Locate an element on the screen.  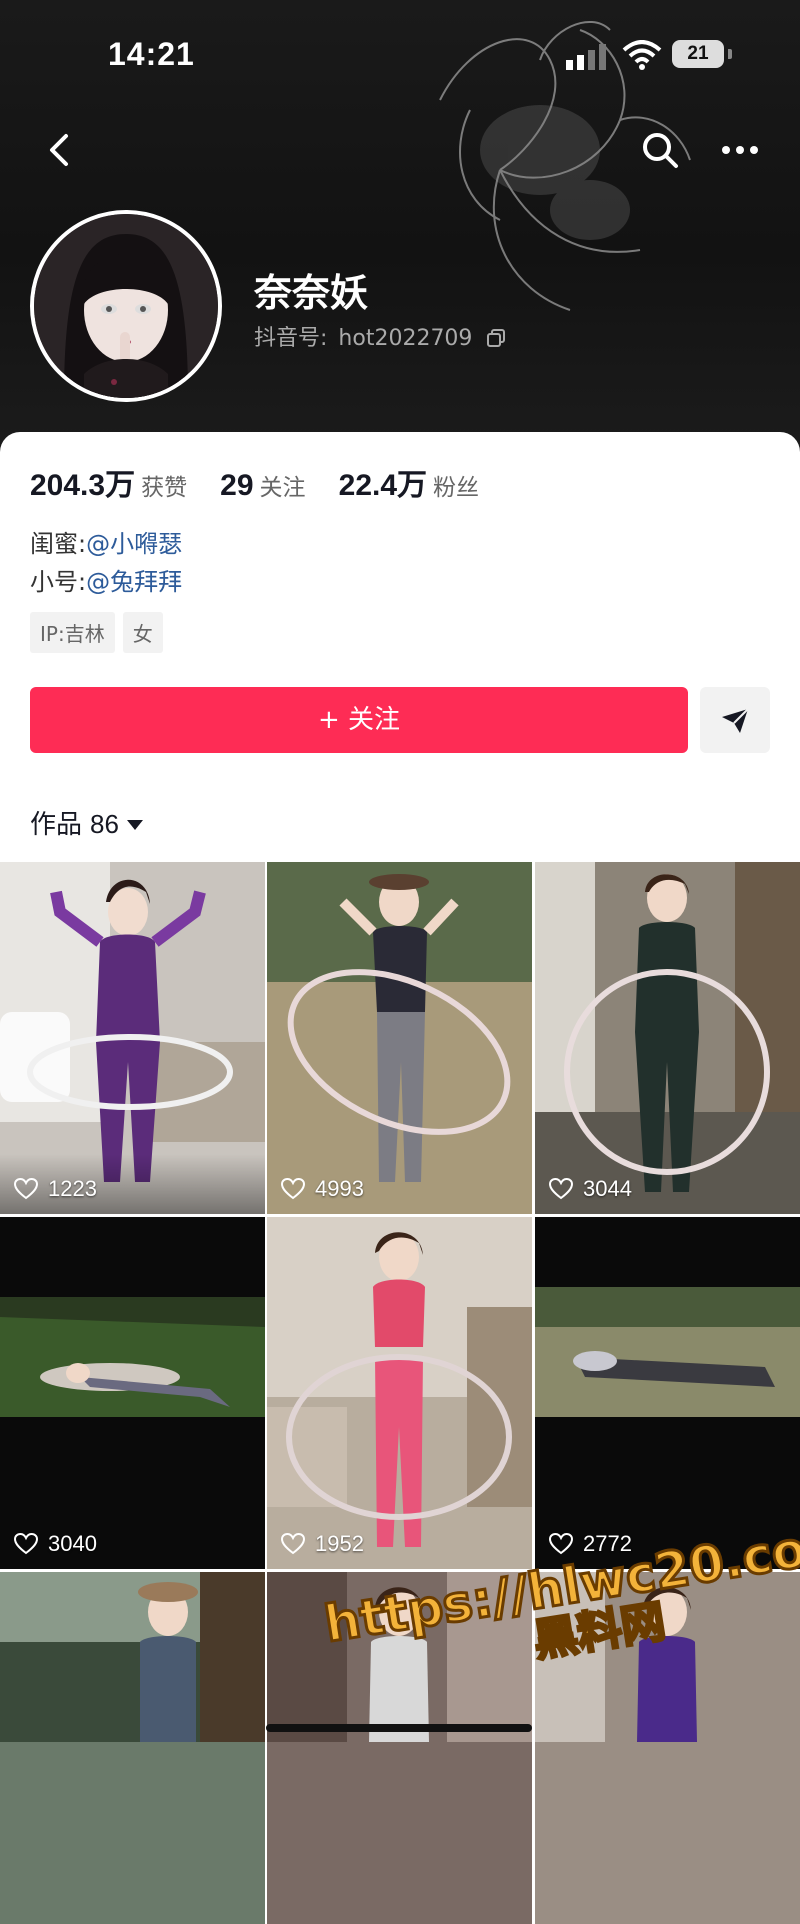
avatar is located at coordinates (126, 306).